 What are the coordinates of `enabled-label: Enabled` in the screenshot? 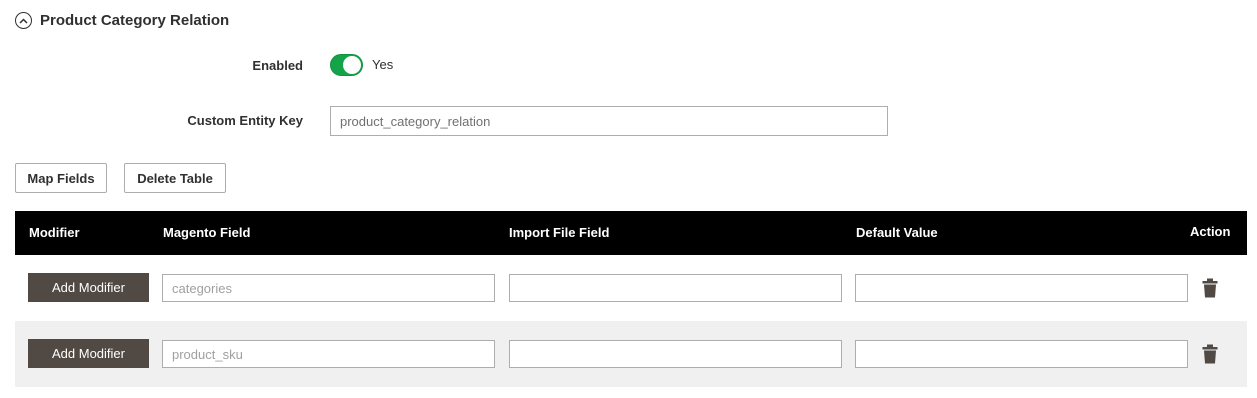 It's located at (277, 65).